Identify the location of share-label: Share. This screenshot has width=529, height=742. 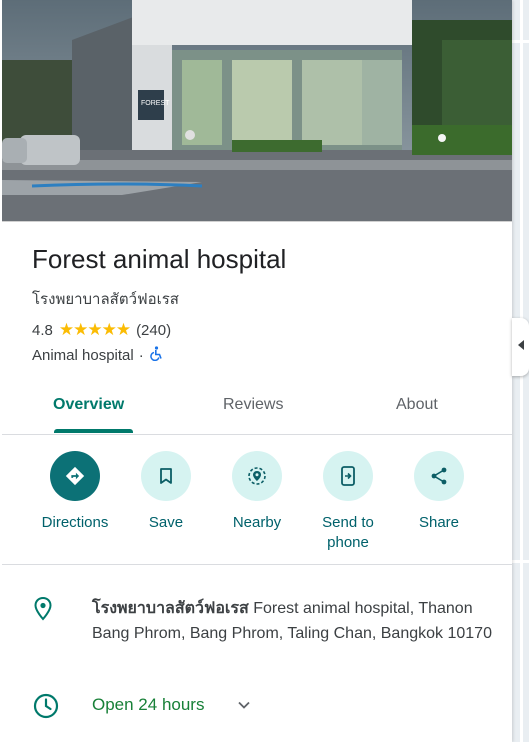
(439, 522).